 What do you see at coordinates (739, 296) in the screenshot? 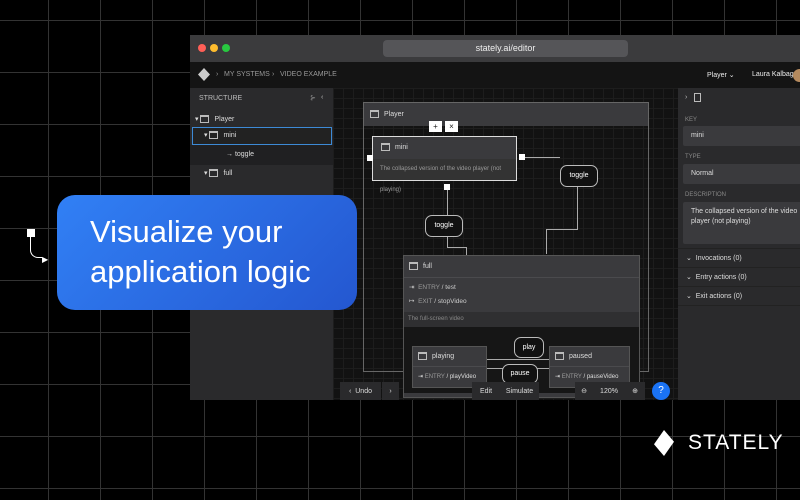
I see `exit-actions-section: ⌄ Exit actions (0)` at bounding box center [739, 296].